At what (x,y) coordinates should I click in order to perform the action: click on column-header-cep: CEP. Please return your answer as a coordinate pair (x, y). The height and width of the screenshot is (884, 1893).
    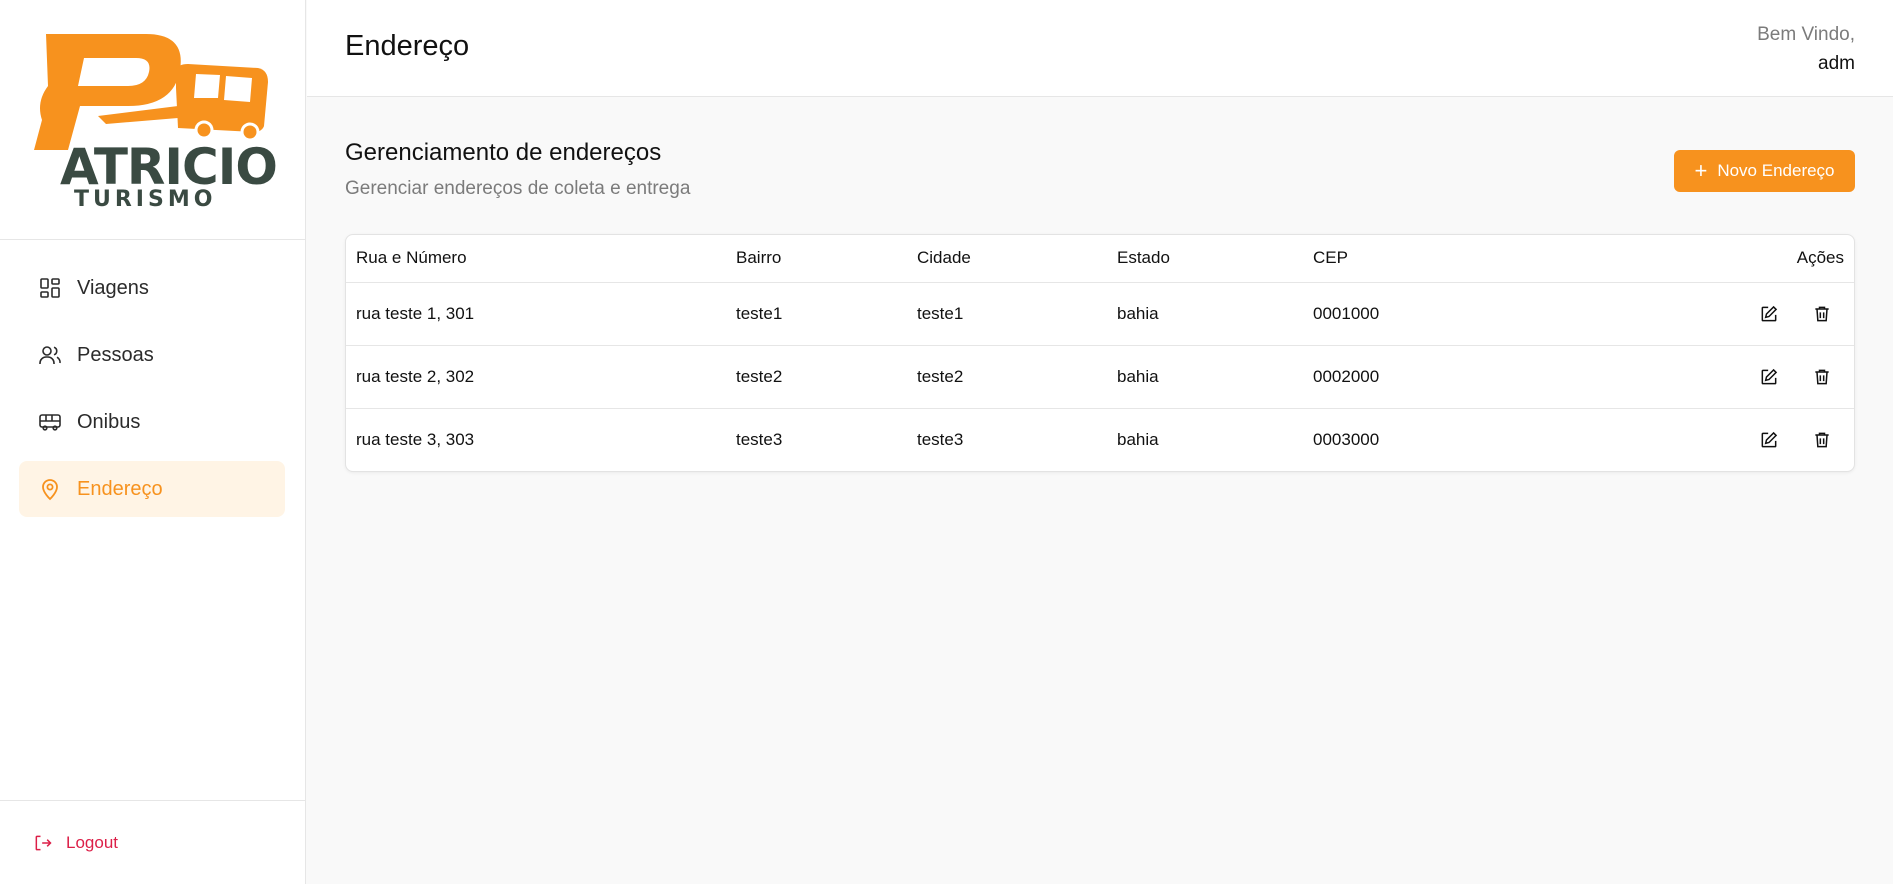
    Looking at the image, I should click on (1425, 259).